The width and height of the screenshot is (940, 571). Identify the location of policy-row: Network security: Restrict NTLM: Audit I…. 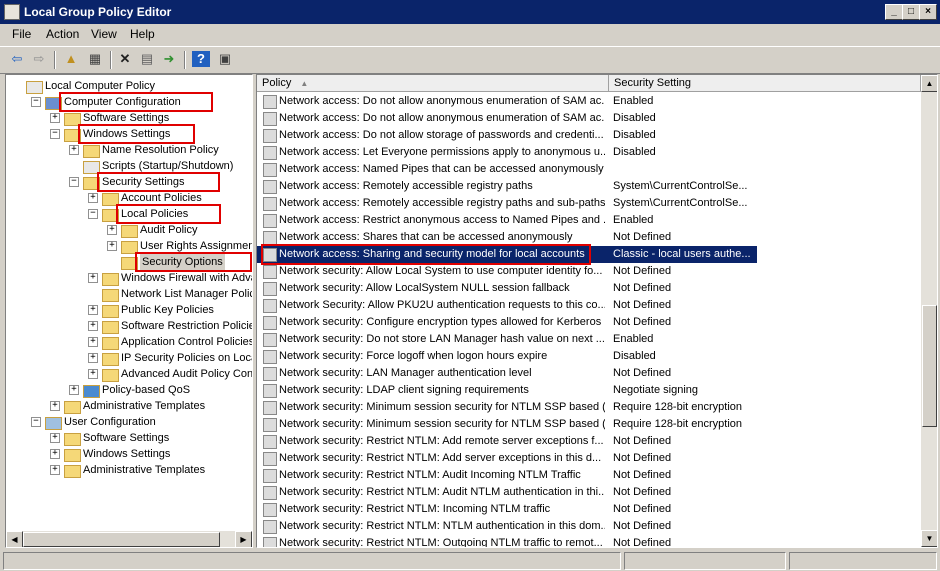
(557, 475).